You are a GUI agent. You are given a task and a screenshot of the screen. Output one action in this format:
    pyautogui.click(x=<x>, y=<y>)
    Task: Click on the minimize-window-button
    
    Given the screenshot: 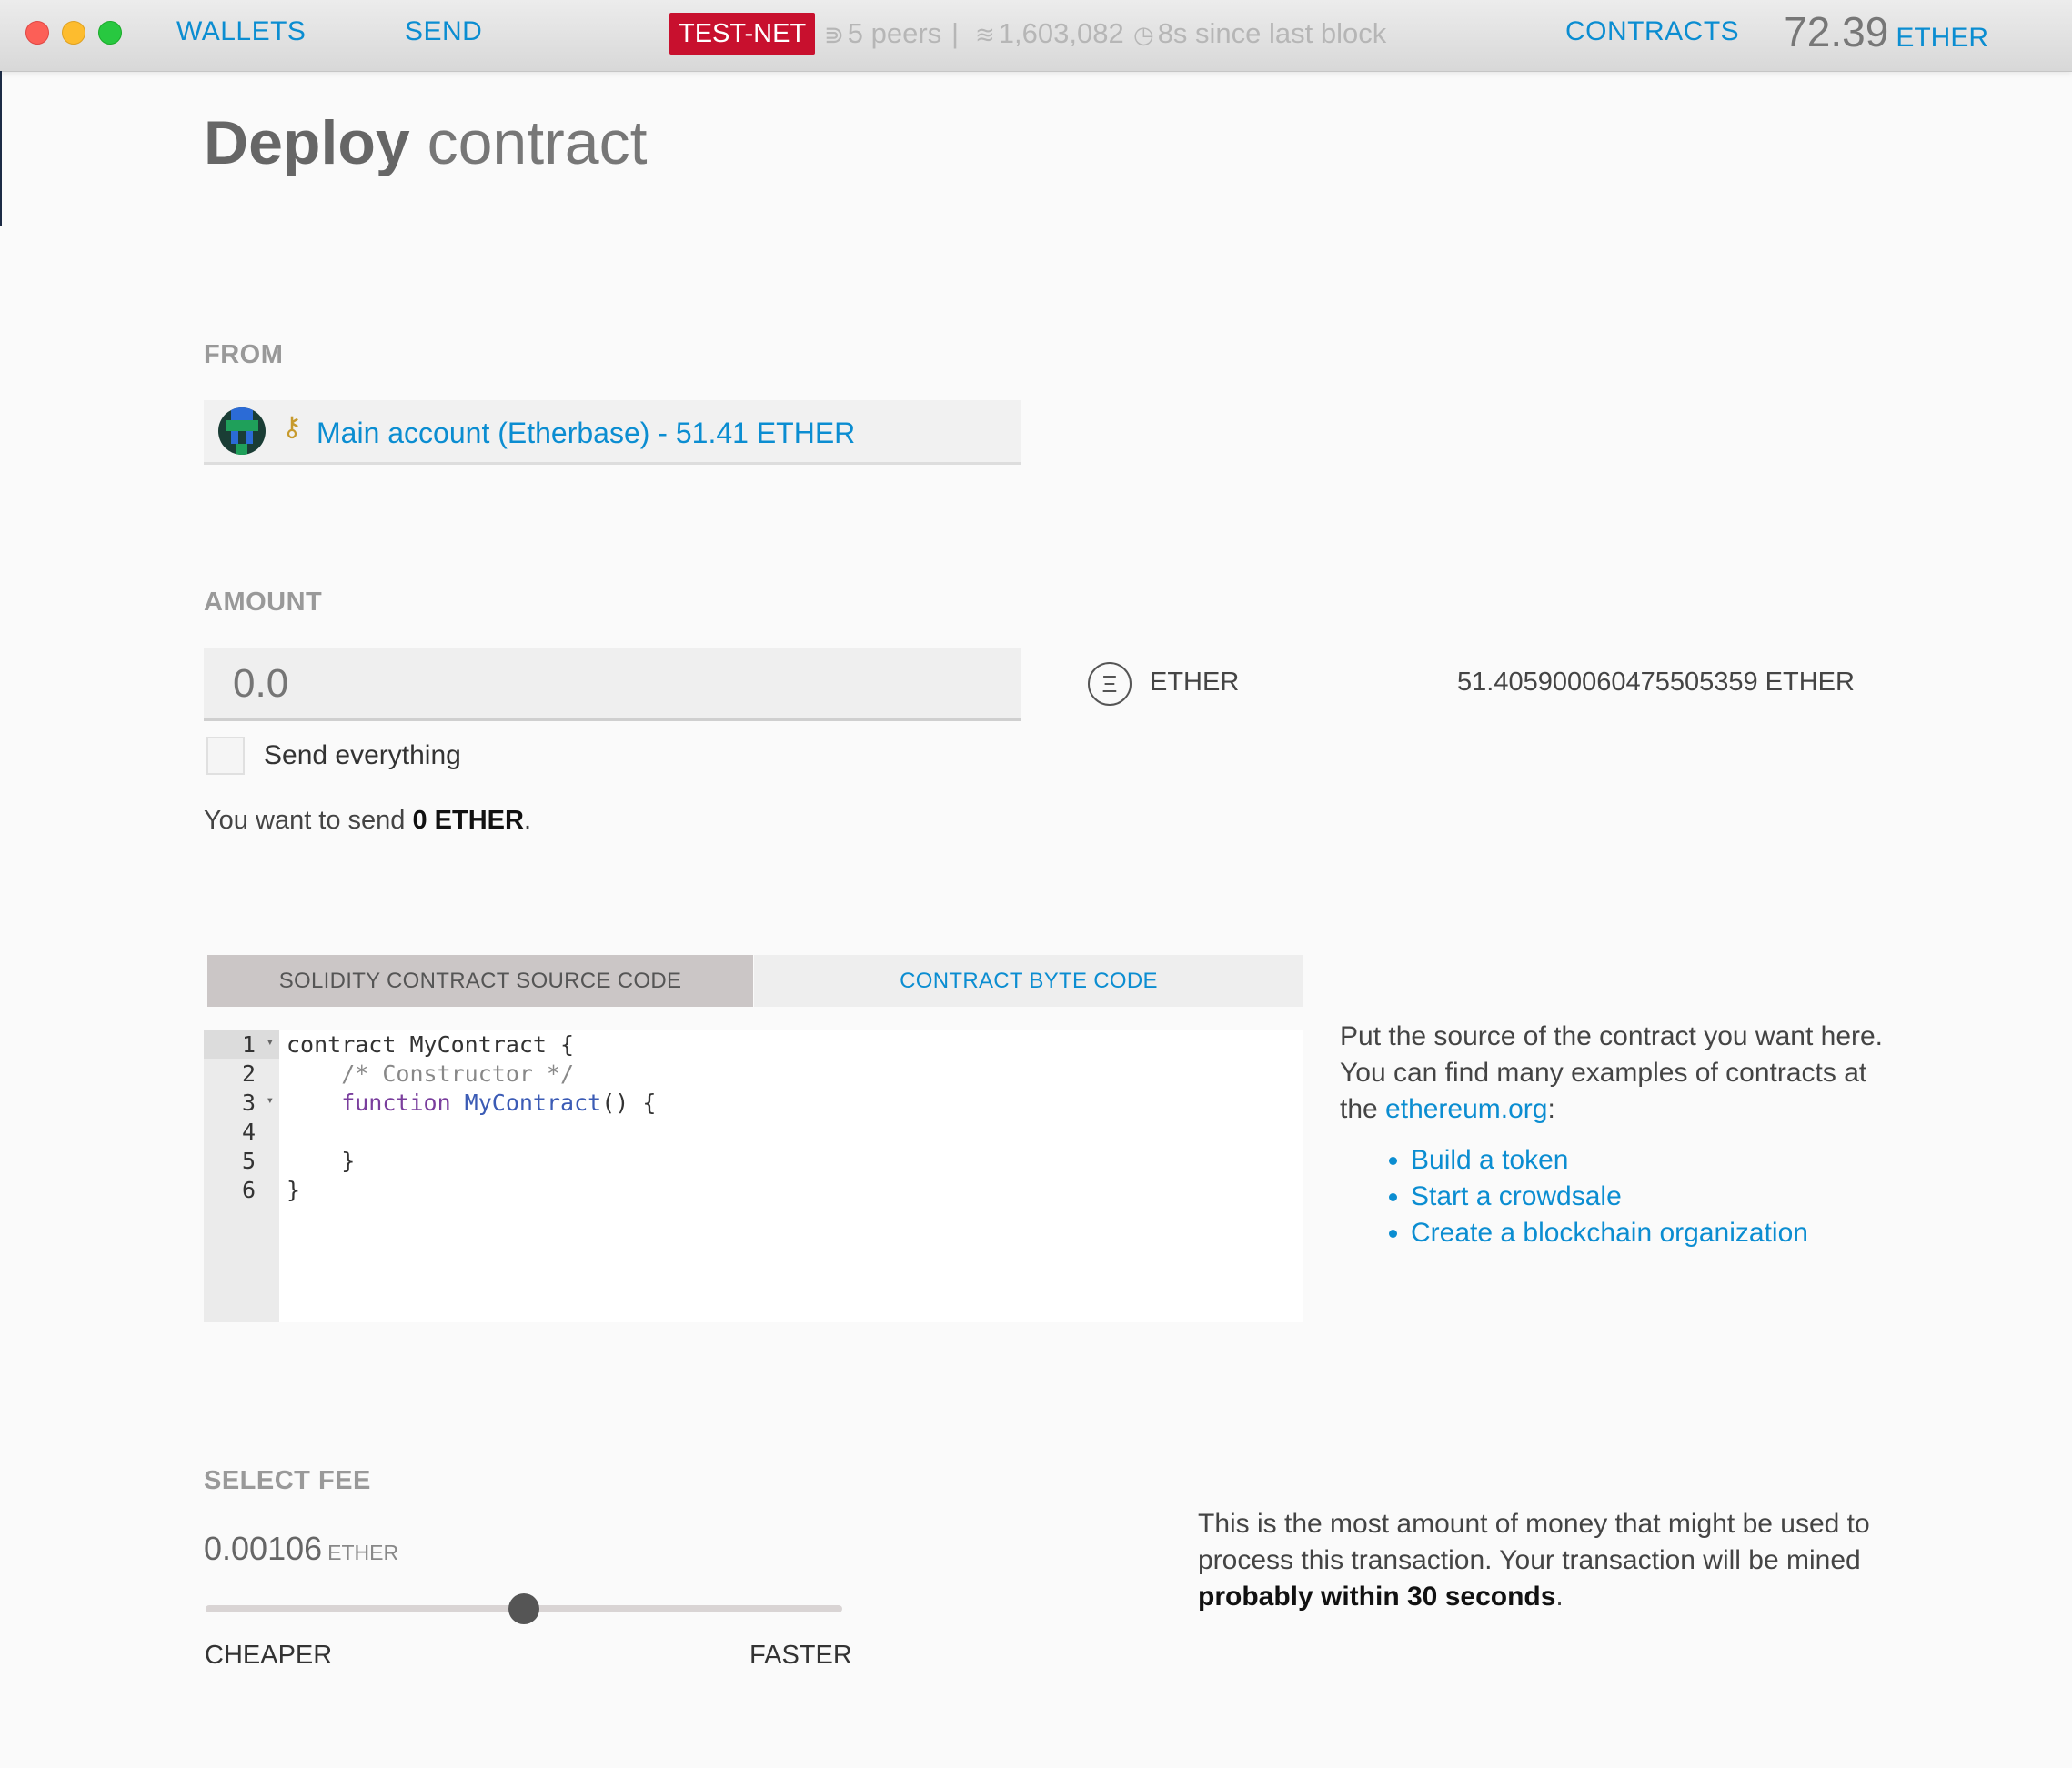 What is the action you would take?
    pyautogui.click(x=73, y=33)
    